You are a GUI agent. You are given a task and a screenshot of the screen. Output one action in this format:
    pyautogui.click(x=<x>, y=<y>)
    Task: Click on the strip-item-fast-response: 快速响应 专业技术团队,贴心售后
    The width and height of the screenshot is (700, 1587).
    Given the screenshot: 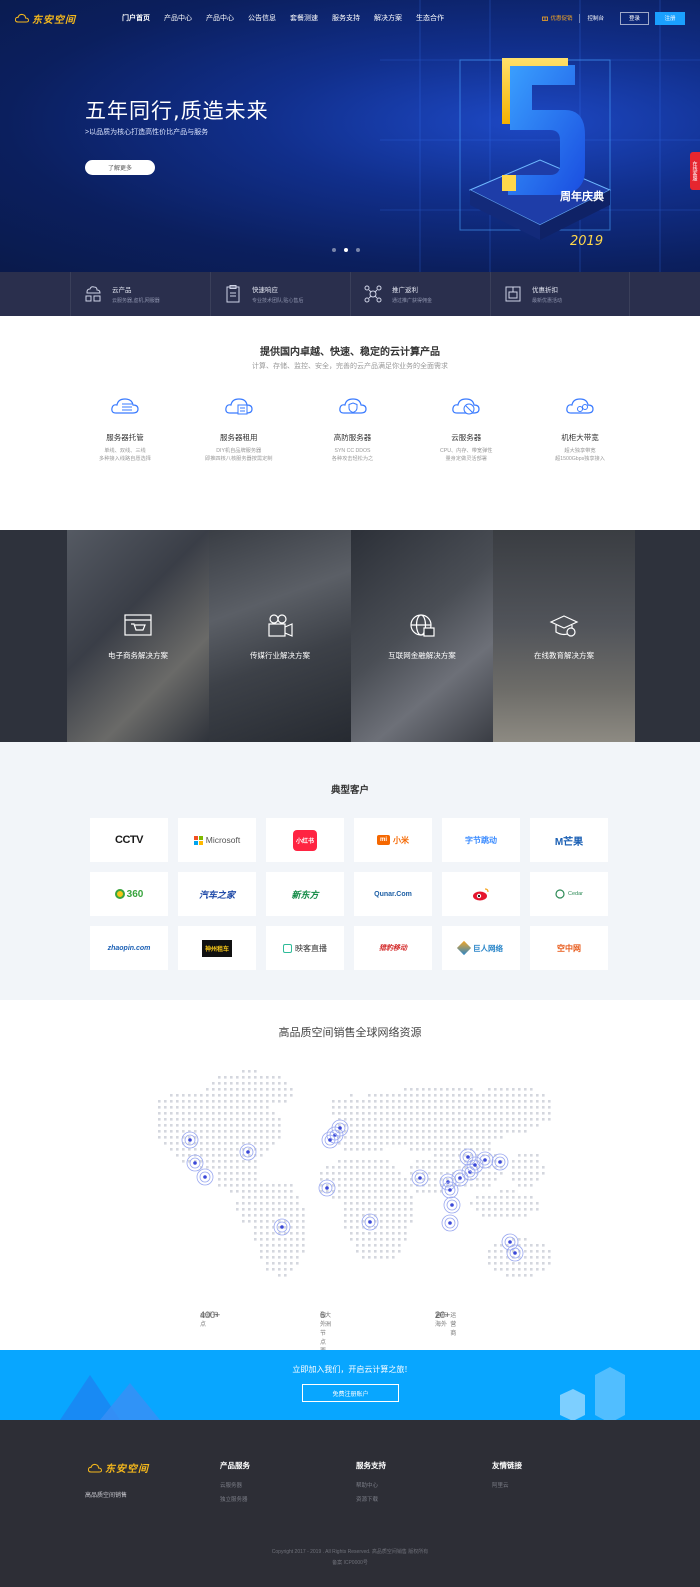 What is the action you would take?
    pyautogui.click(x=280, y=294)
    